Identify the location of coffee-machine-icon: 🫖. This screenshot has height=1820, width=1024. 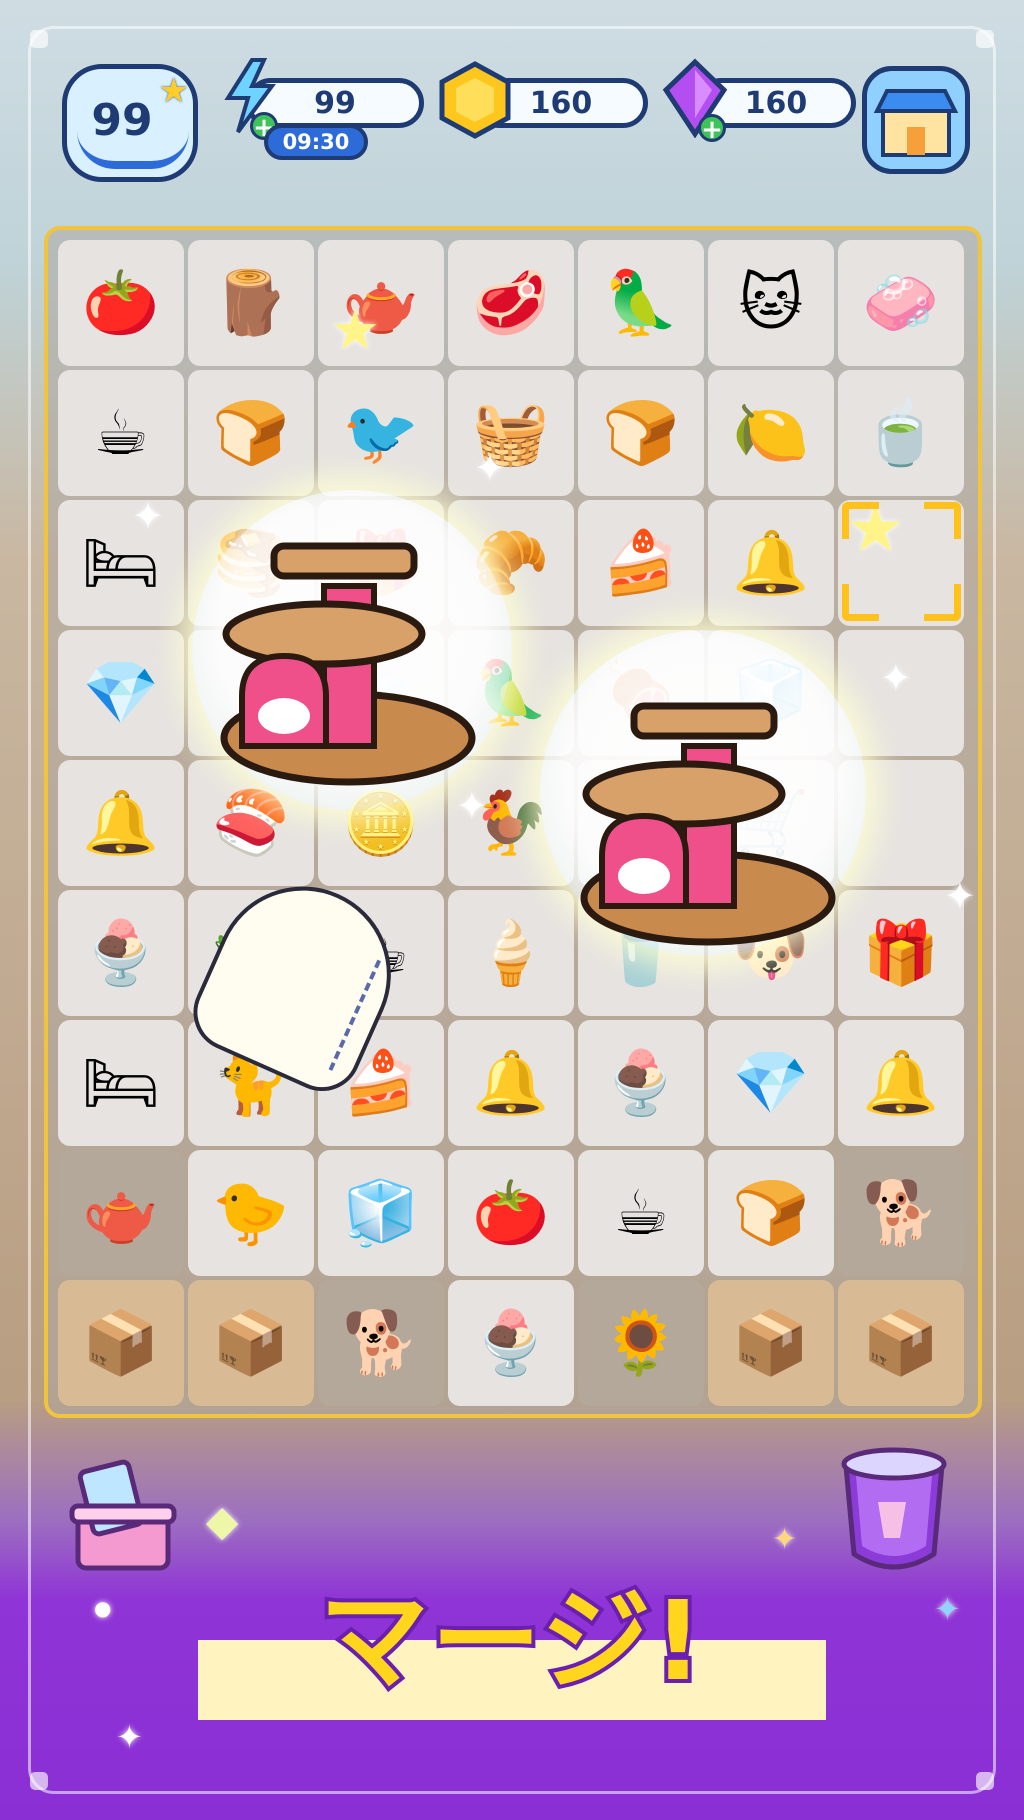
(121, 1212).